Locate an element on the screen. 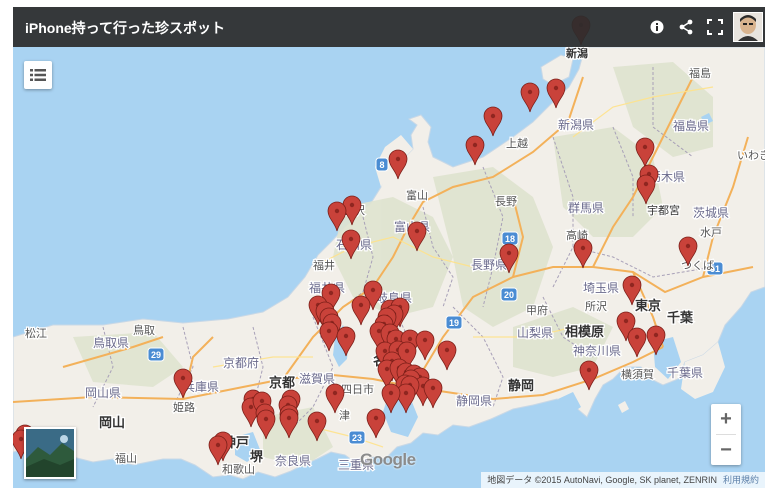 Image resolution: width=775 pixels, height=498 pixels. terms-link: 利用規約 is located at coordinates (741, 480).